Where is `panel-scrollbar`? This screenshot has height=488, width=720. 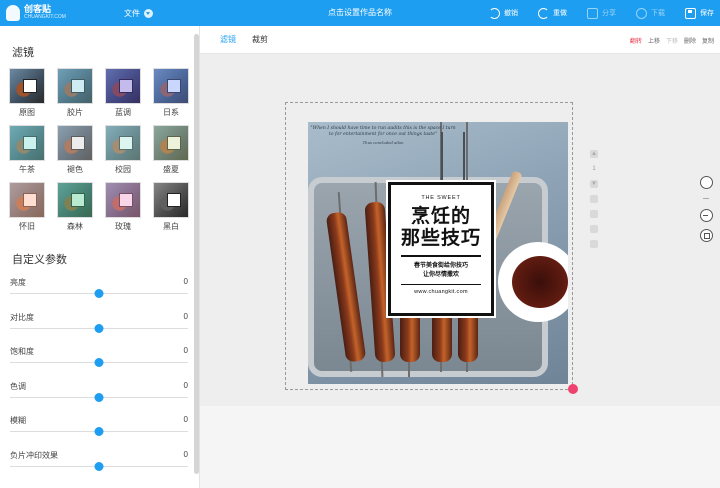 panel-scrollbar is located at coordinates (196, 254).